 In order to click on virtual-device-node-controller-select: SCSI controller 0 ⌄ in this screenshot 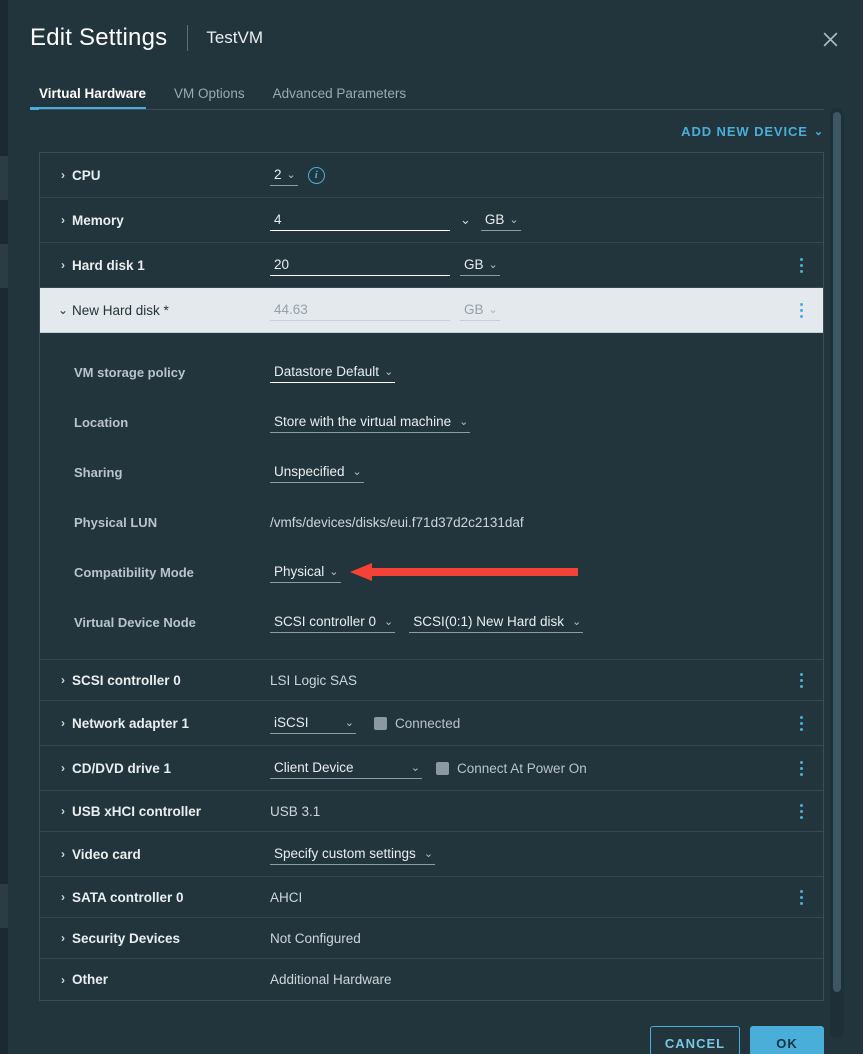, I will do `click(333, 622)`.